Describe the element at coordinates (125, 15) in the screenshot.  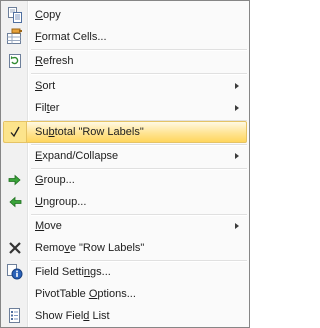
I see `menu-item-copy: Copy` at that location.